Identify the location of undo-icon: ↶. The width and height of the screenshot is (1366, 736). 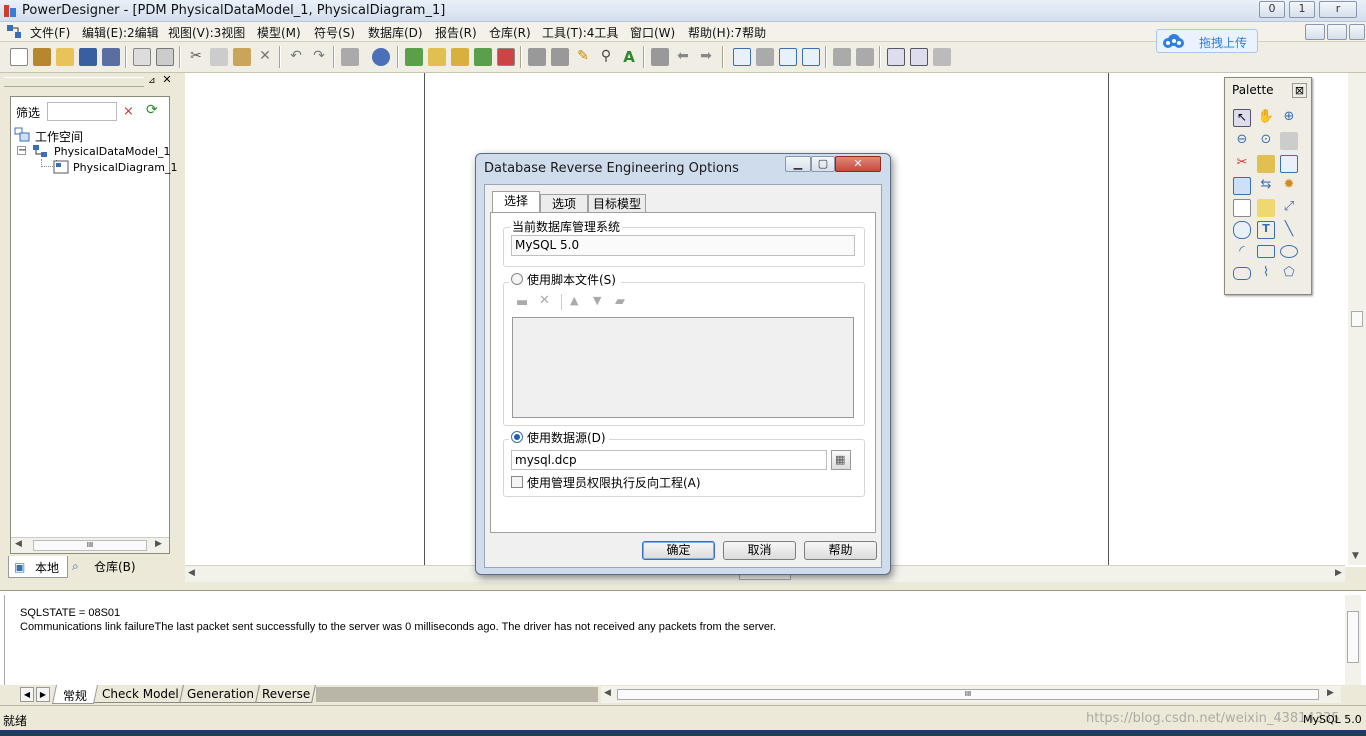
(296, 57).